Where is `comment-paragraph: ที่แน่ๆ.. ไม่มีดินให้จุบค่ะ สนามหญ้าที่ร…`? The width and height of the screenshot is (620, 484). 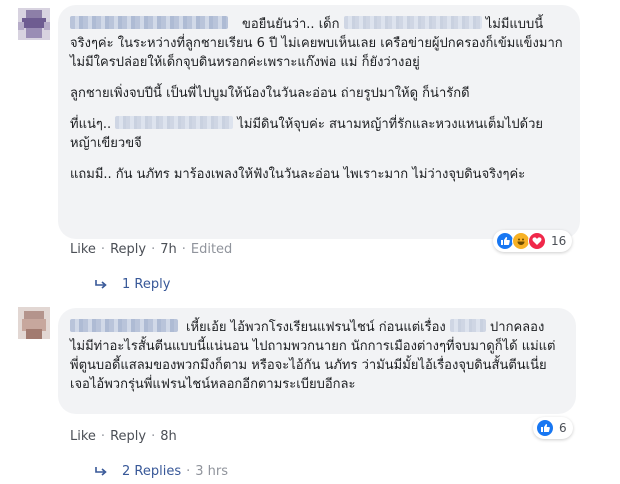
comment-paragraph: ที่แน่ๆ.. ไม่มีดินให้จุบค่ะ สนามหญ้าที่ร… is located at coordinates (318, 134).